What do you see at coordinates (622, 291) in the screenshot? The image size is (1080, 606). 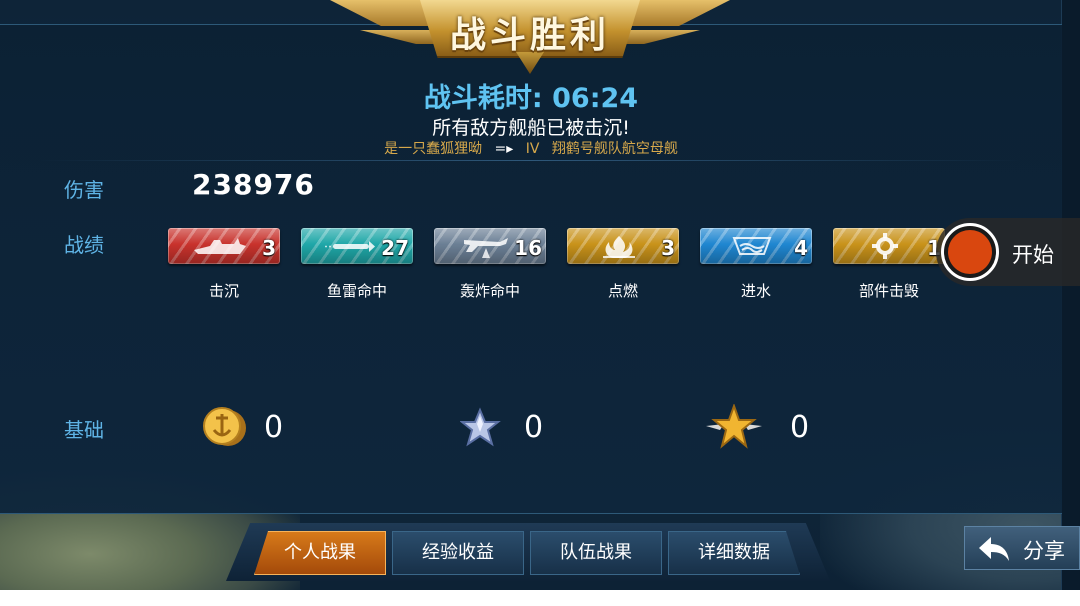 I see `medal-label-fire: 点燃` at bounding box center [622, 291].